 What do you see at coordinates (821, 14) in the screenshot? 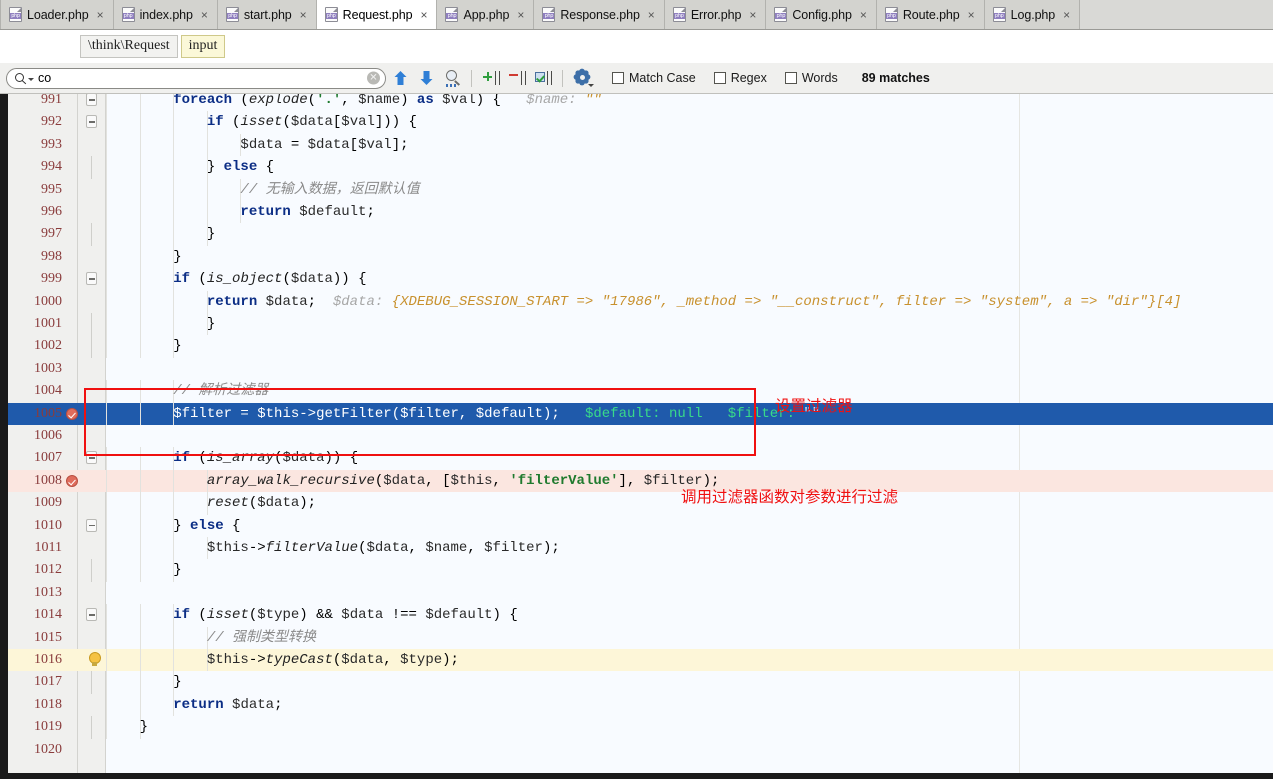
I see `editor-tab-config-php: php Config.php ×` at bounding box center [821, 14].